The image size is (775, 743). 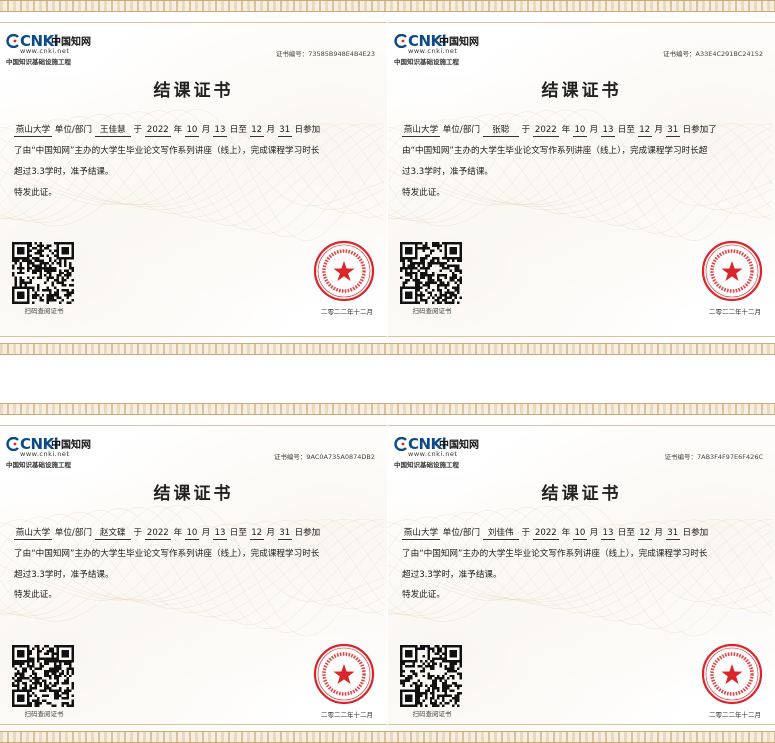 What do you see at coordinates (500, 534) in the screenshot?
I see `student-name-field: 刘佳伟` at bounding box center [500, 534].